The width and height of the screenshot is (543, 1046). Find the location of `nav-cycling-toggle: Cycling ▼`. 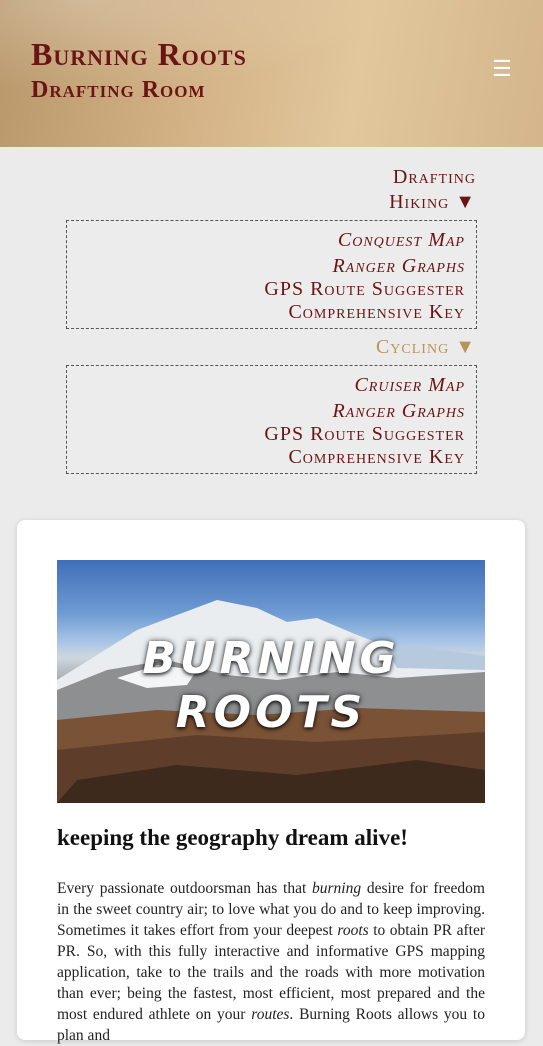

nav-cycling-toggle: Cycling ▼ is located at coordinates (426, 347).